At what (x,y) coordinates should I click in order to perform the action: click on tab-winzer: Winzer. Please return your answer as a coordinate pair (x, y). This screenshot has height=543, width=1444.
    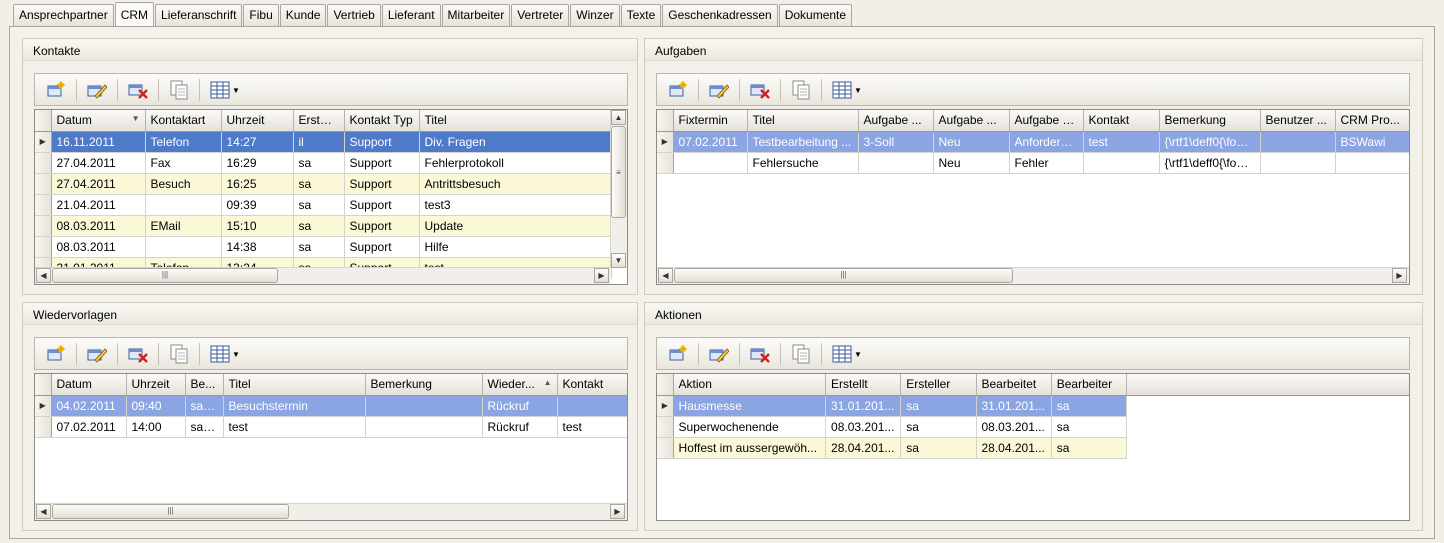
    Looking at the image, I should click on (595, 15).